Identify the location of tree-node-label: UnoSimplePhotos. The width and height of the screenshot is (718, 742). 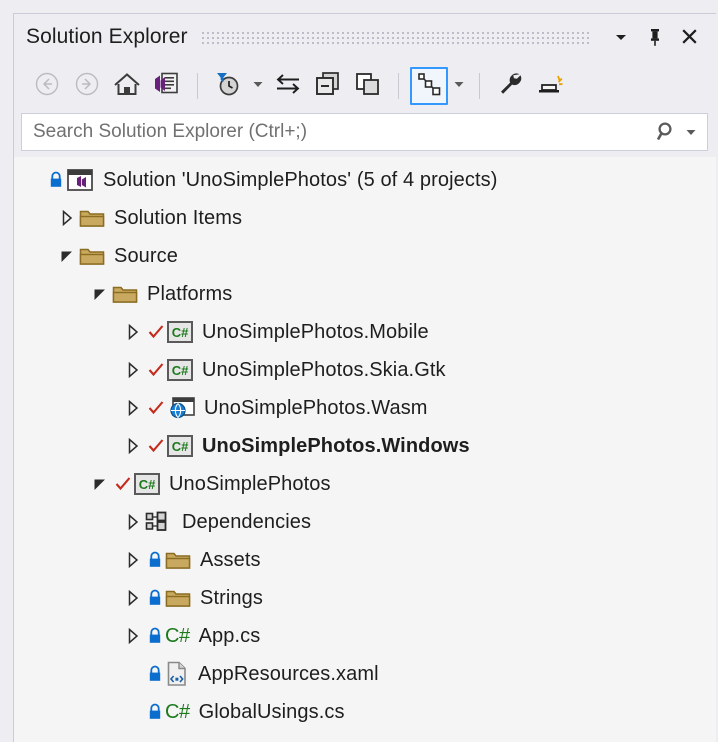
(250, 483).